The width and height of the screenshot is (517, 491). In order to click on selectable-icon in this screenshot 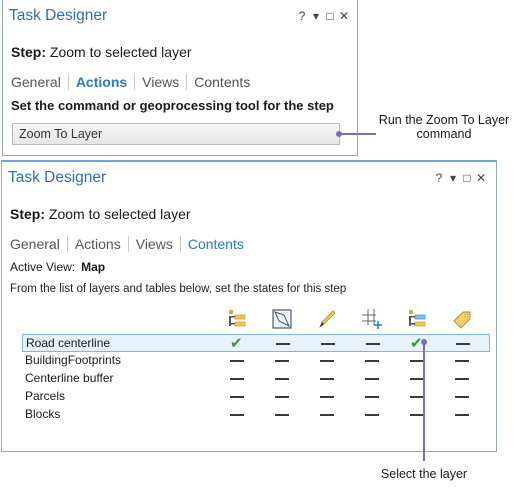, I will do `click(282, 319)`.